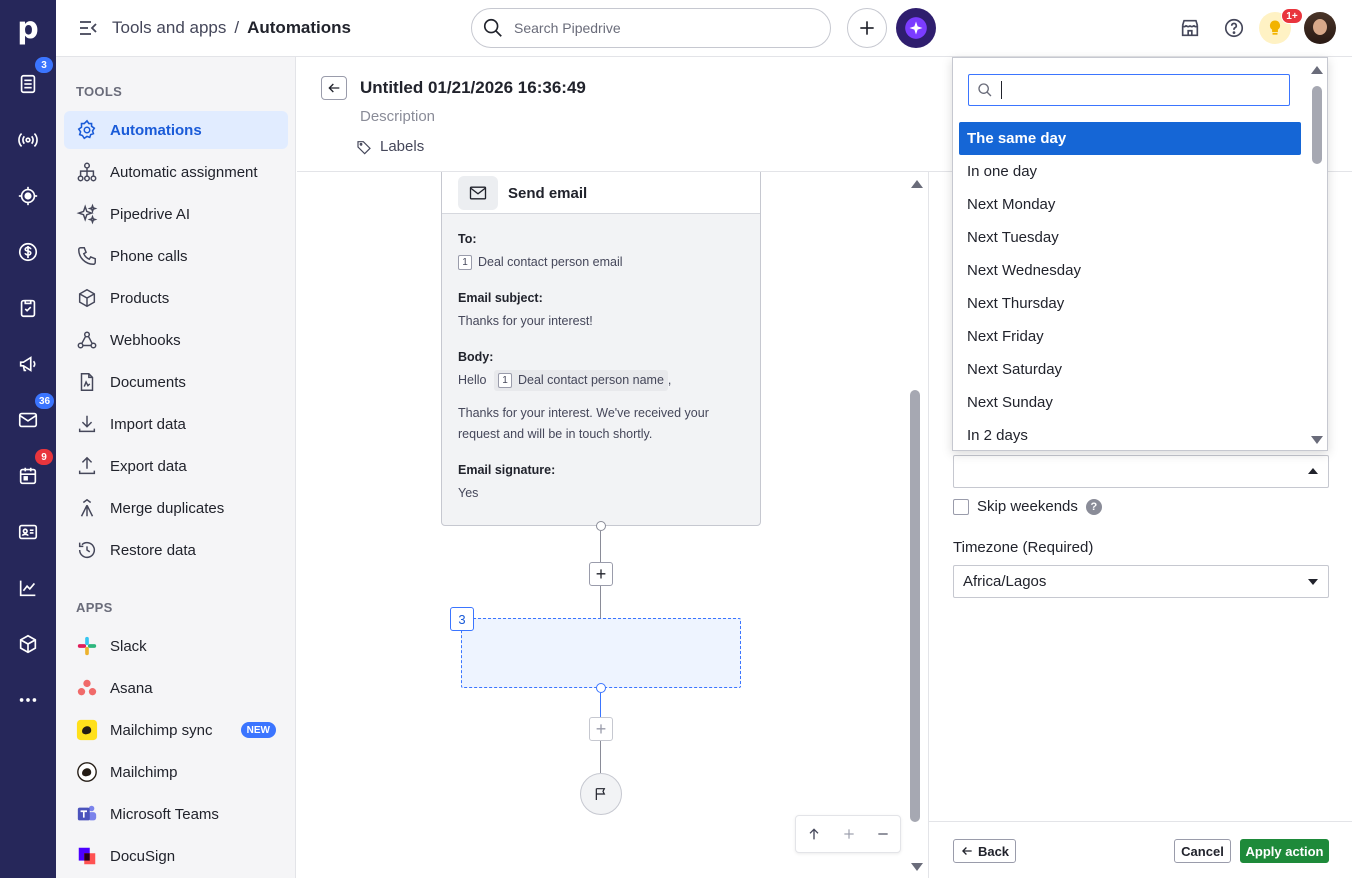 This screenshot has width=1352, height=878. Describe the element at coordinates (601, 262) in the screenshot. I see `to-value: 1 Deal contact person email` at that location.